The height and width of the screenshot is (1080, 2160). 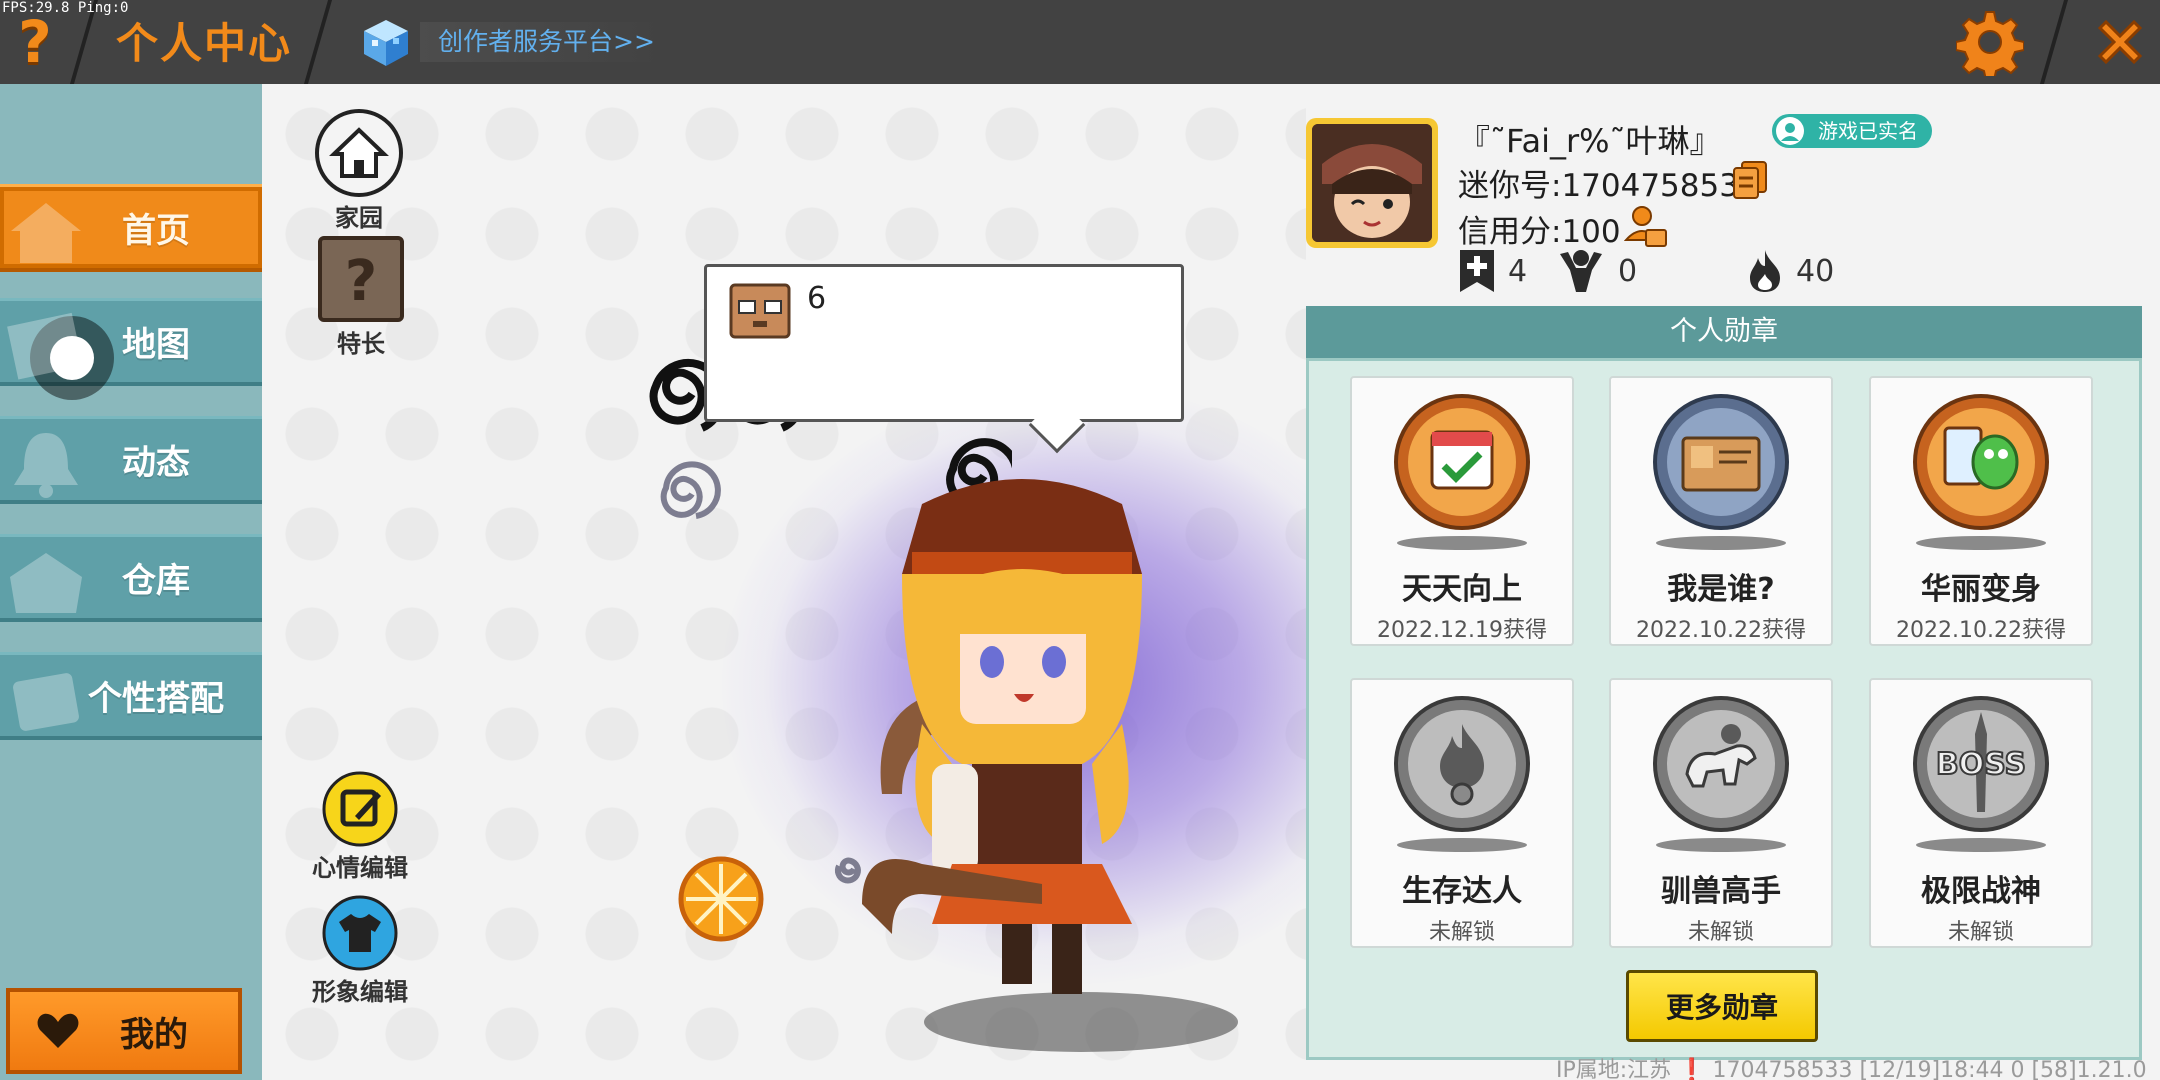 What do you see at coordinates (156, 345) in the screenshot?
I see `sidebar-item-label: 地图` at bounding box center [156, 345].